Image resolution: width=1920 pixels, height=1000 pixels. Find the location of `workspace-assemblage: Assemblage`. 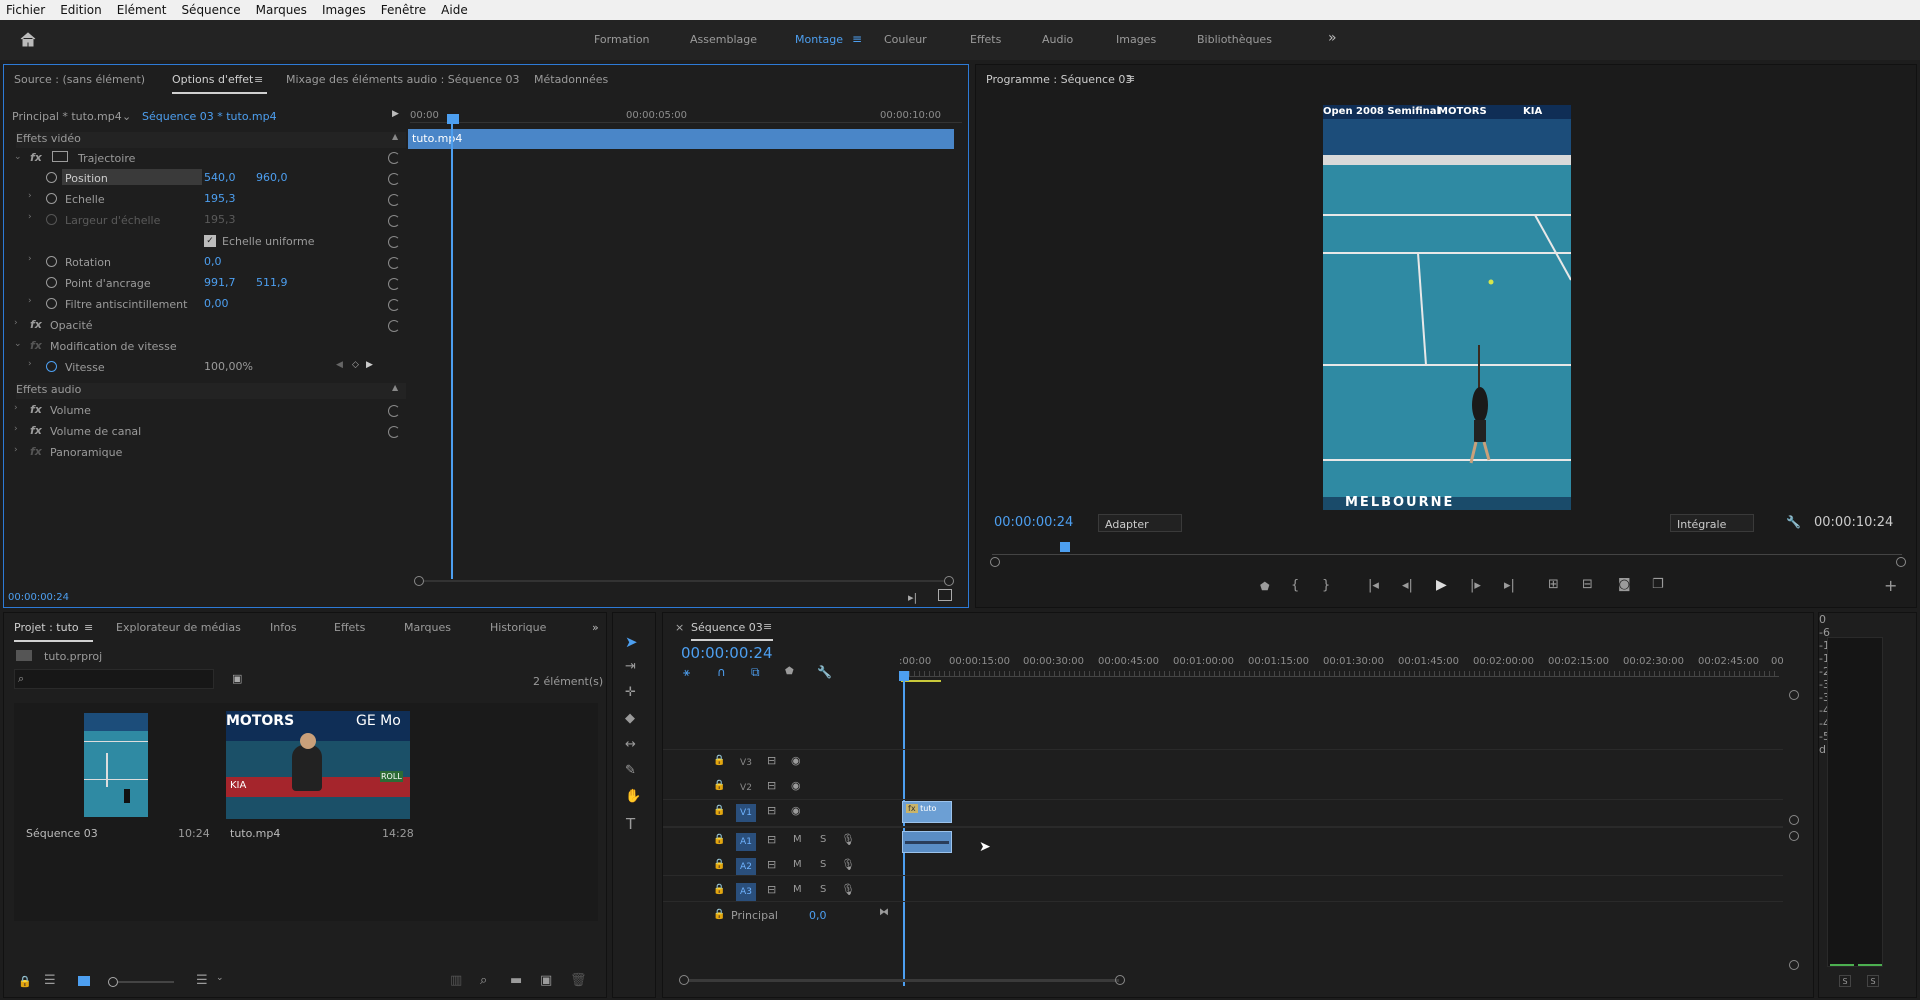

workspace-assemblage: Assemblage is located at coordinates (723, 39).